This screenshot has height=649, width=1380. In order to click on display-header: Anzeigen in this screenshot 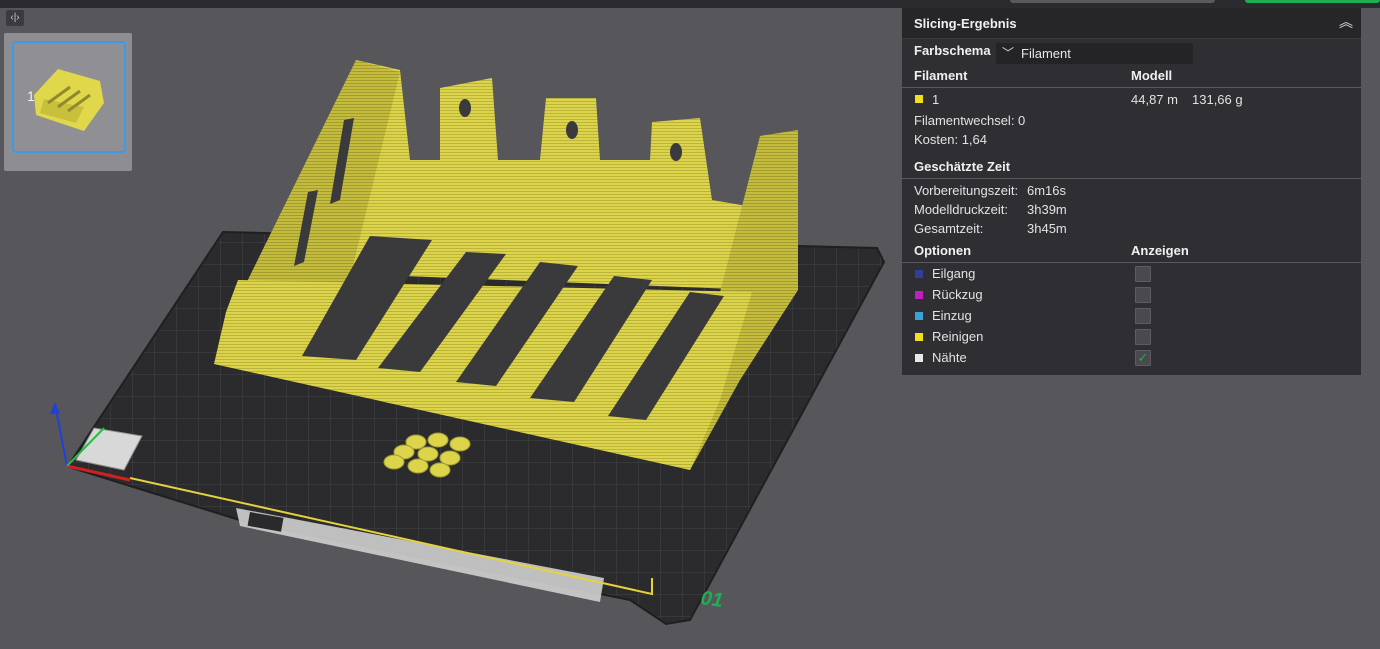, I will do `click(1160, 250)`.